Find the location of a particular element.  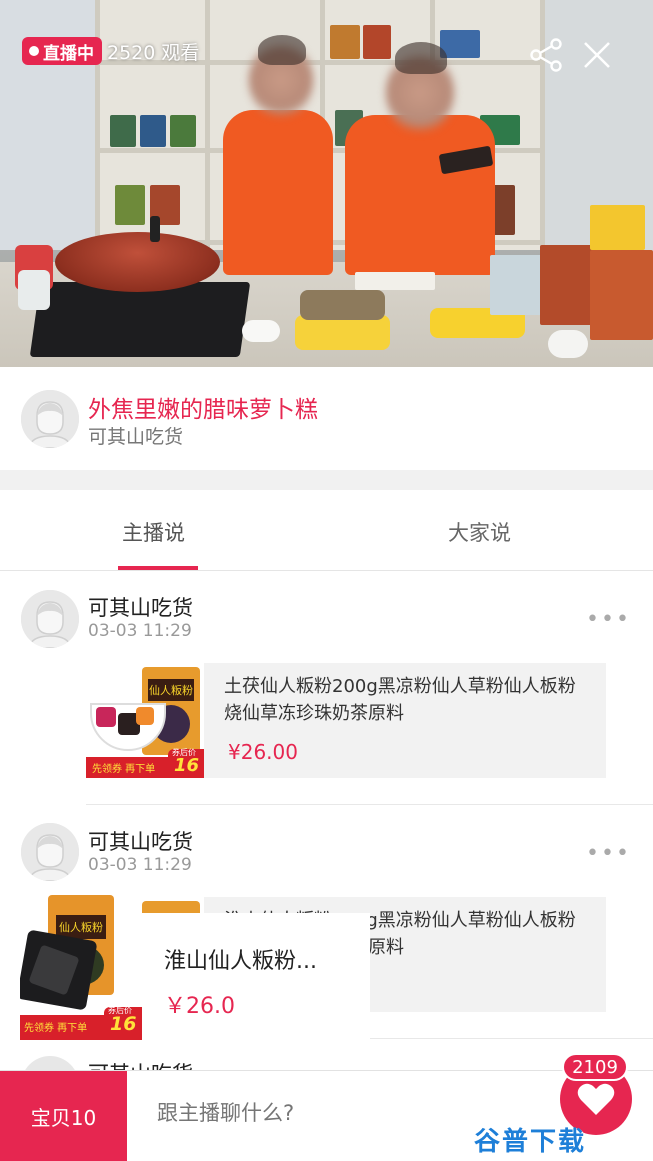

host-name: 可其山吃货 is located at coordinates (135, 435).